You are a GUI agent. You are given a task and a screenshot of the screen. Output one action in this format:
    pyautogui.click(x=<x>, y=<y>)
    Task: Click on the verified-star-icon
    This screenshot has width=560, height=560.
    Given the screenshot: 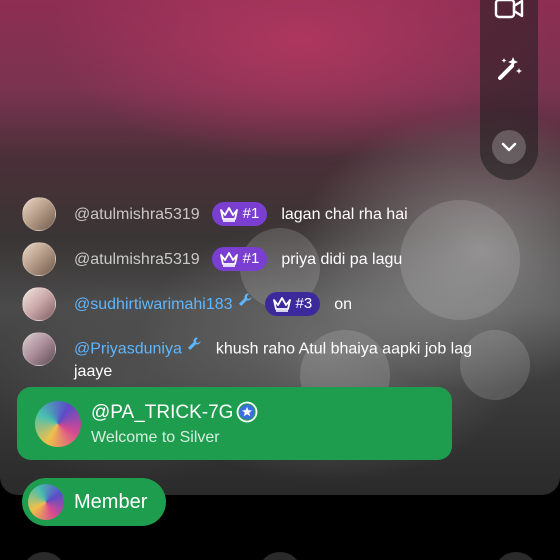 What is the action you would take?
    pyautogui.click(x=247, y=414)
    